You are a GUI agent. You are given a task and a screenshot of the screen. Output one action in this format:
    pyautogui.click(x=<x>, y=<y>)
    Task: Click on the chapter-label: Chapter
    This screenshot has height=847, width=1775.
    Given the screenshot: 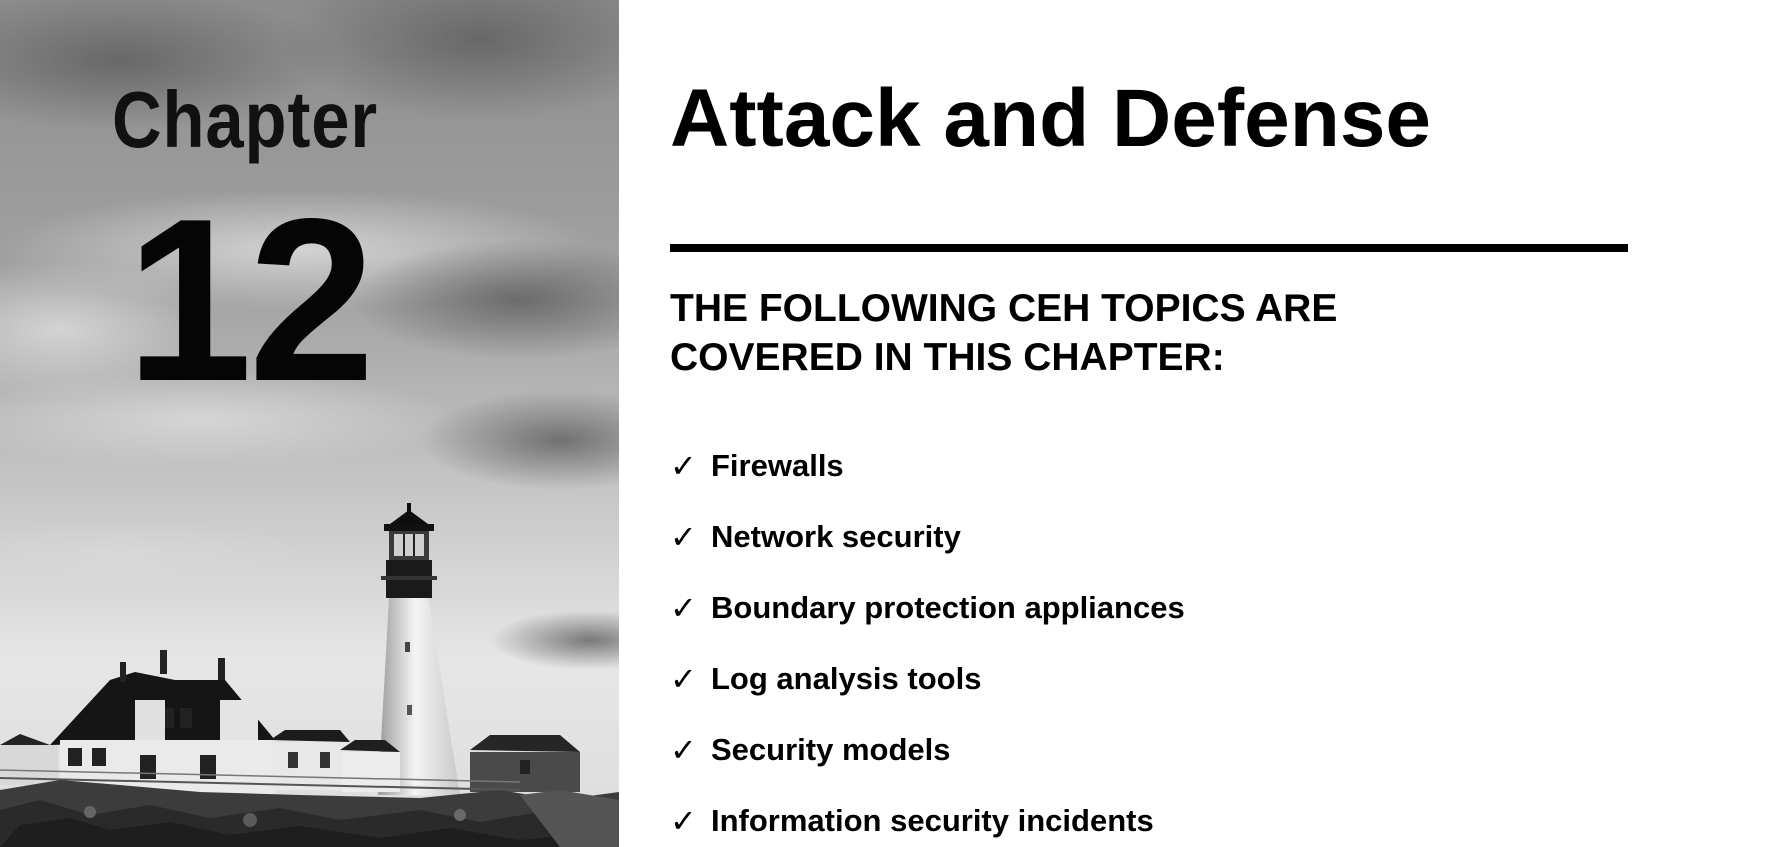 What is the action you would take?
    pyautogui.click(x=245, y=119)
    